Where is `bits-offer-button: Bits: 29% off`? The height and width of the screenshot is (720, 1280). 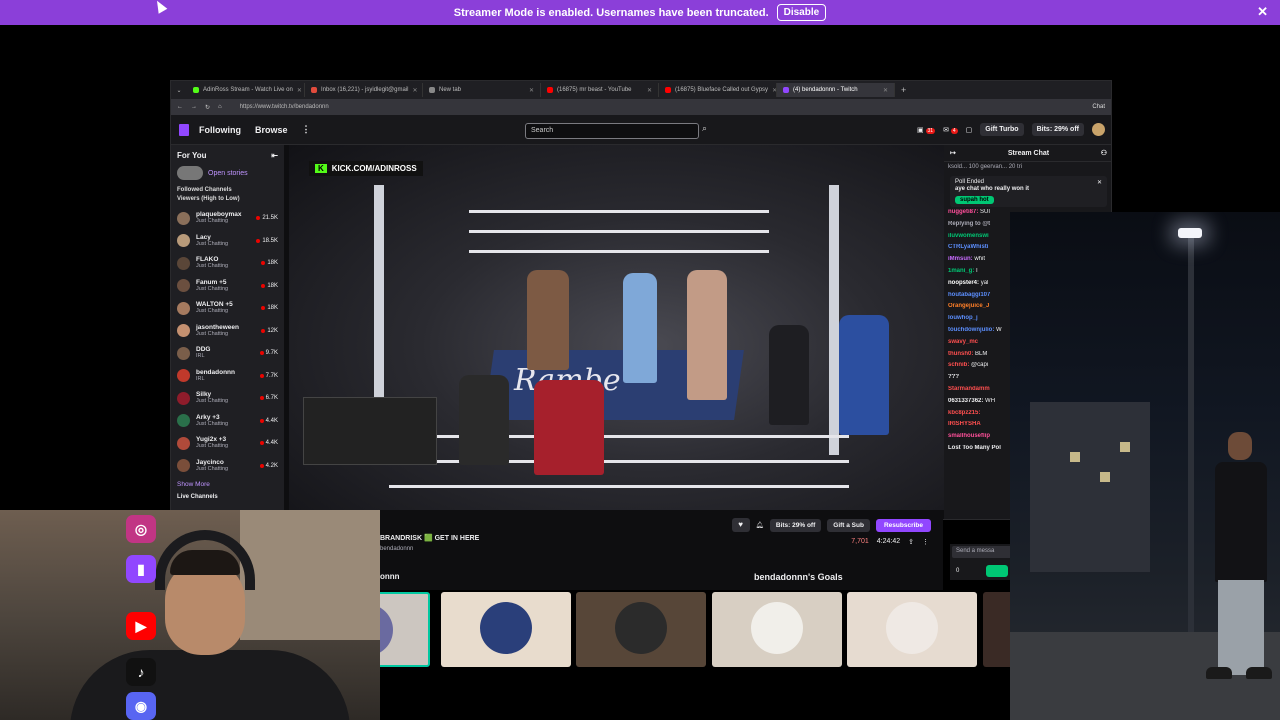
bits-offer-button: Bits: 29% off is located at coordinates (795, 525).